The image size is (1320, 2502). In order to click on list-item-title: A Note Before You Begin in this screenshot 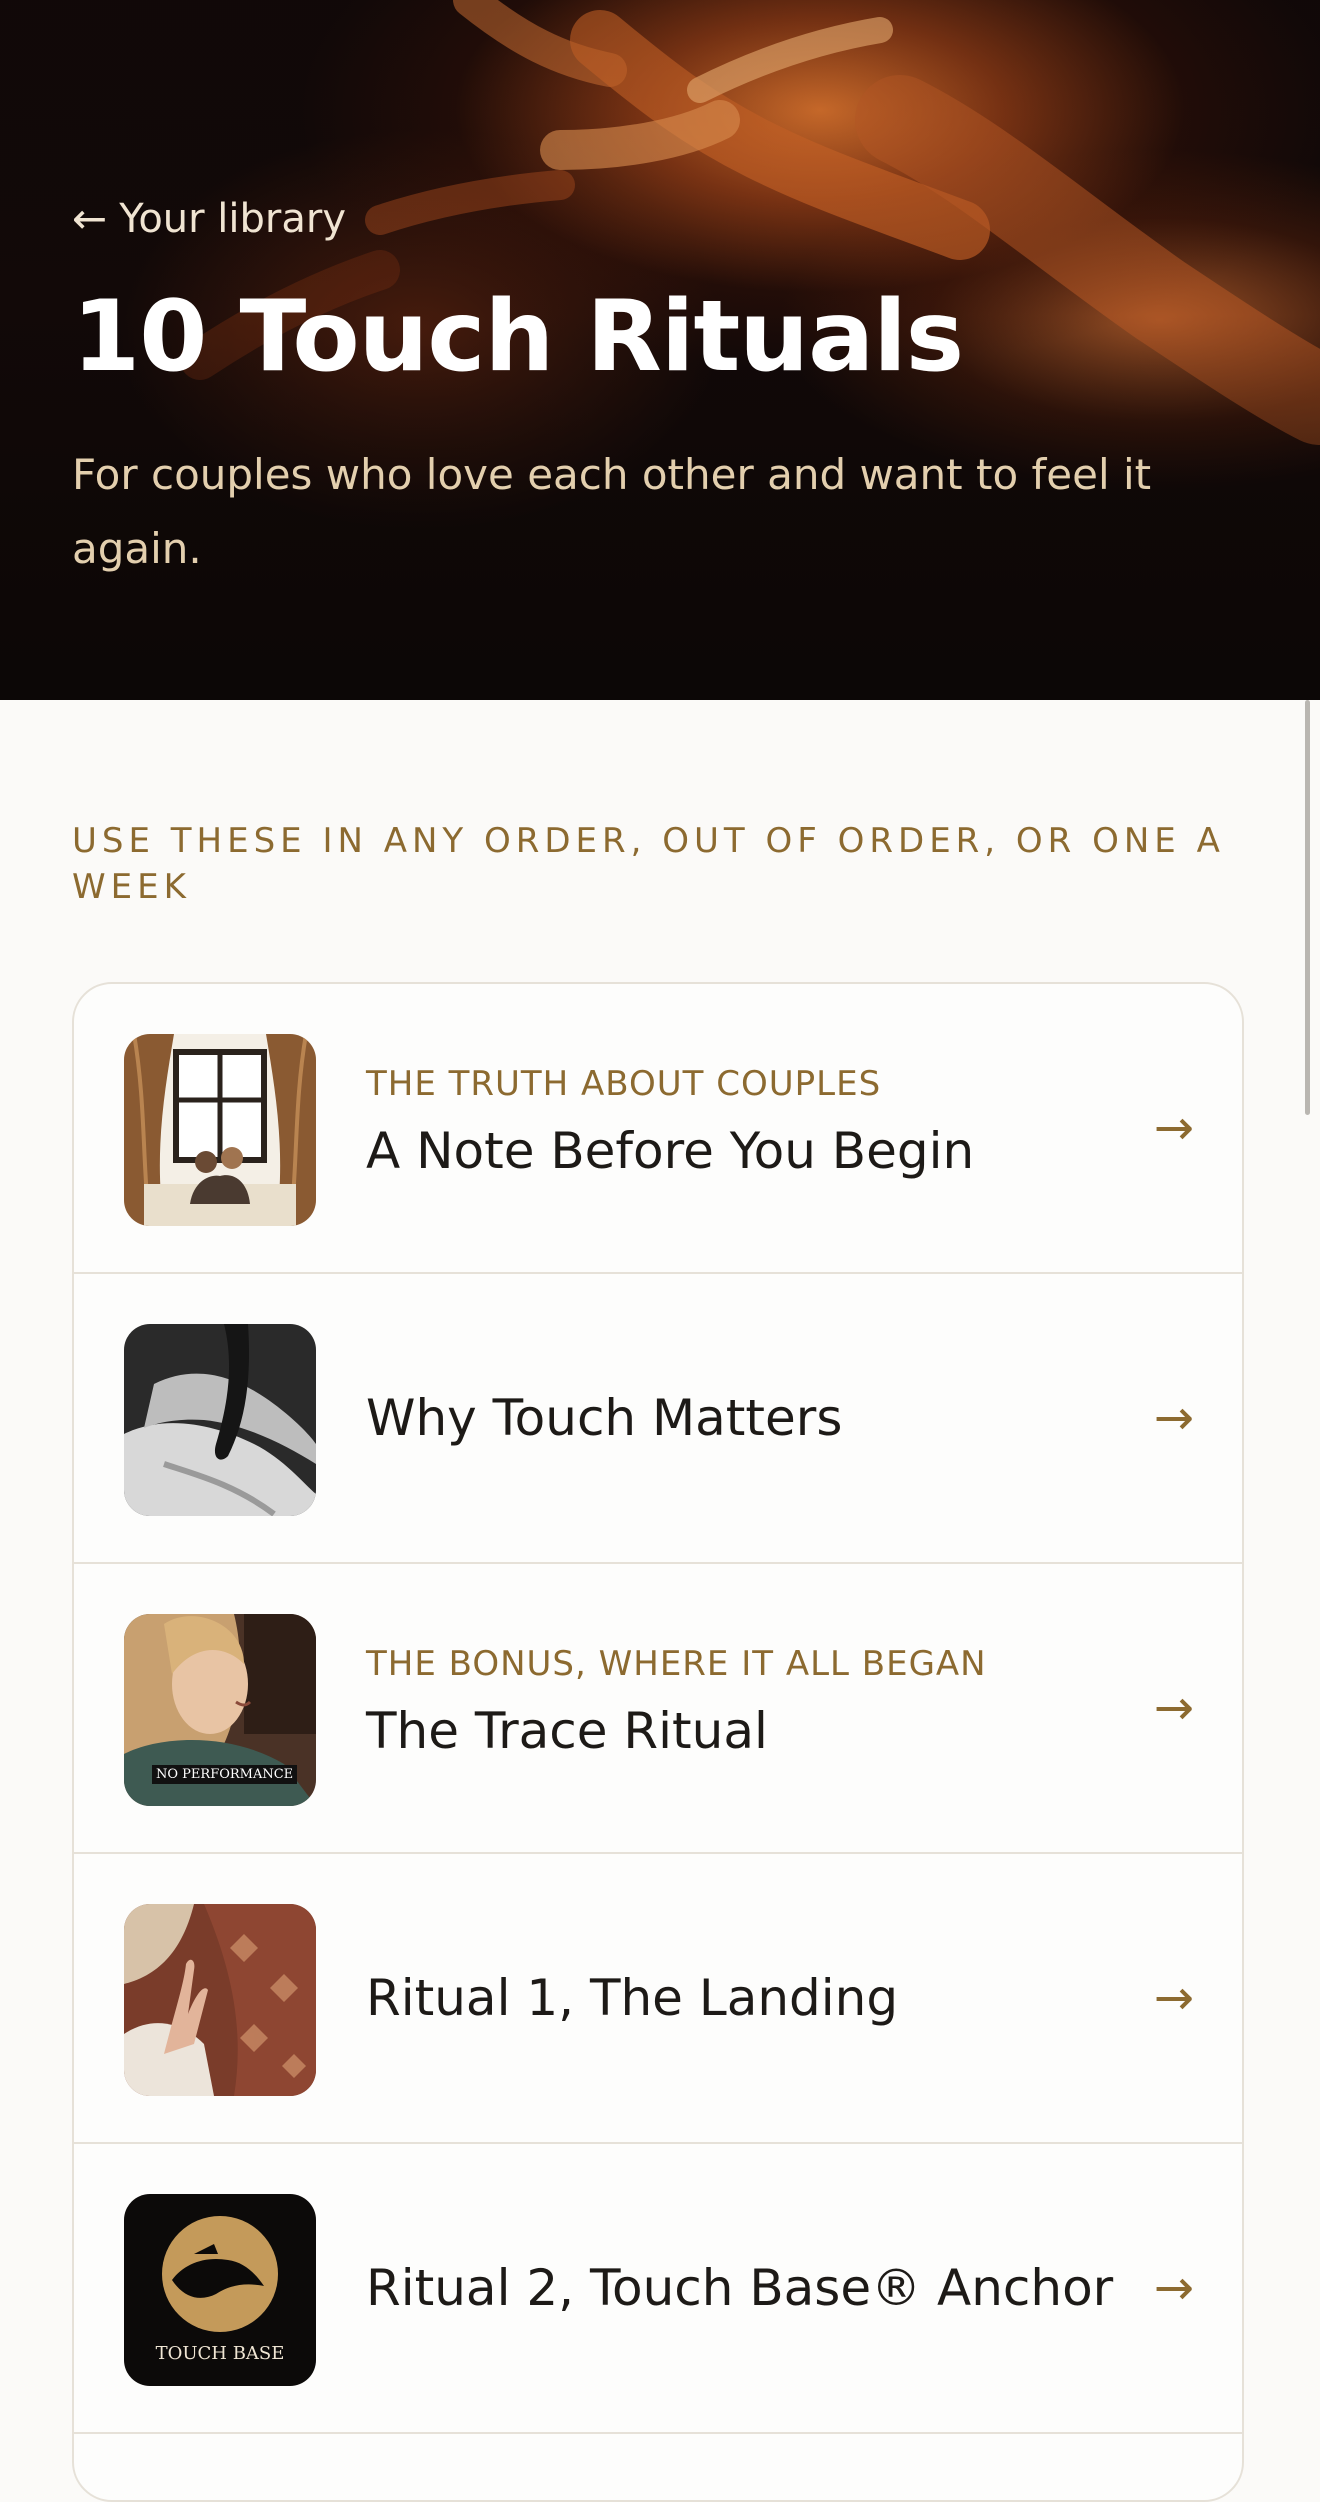, I will do `click(670, 1151)`.